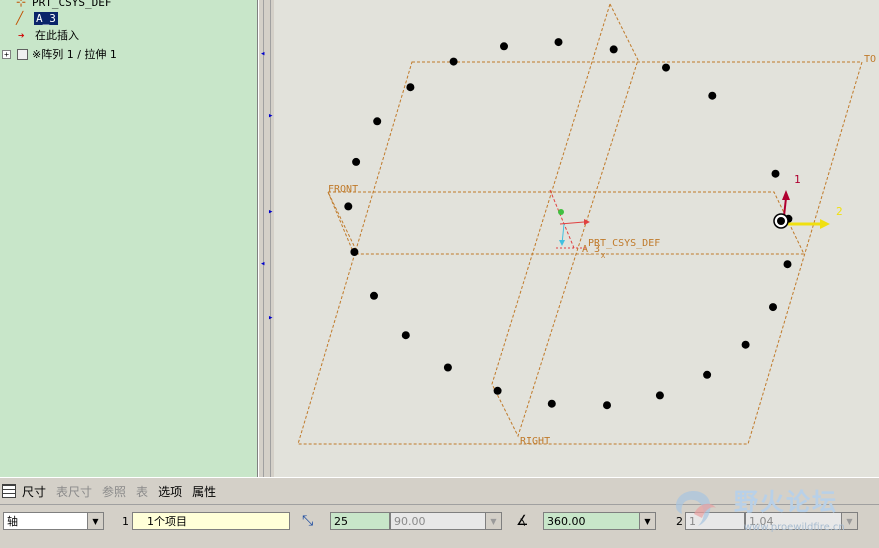 This screenshot has width=879, height=548. What do you see at coordinates (569, 219) in the screenshot?
I see `csys-triad` at bounding box center [569, 219].